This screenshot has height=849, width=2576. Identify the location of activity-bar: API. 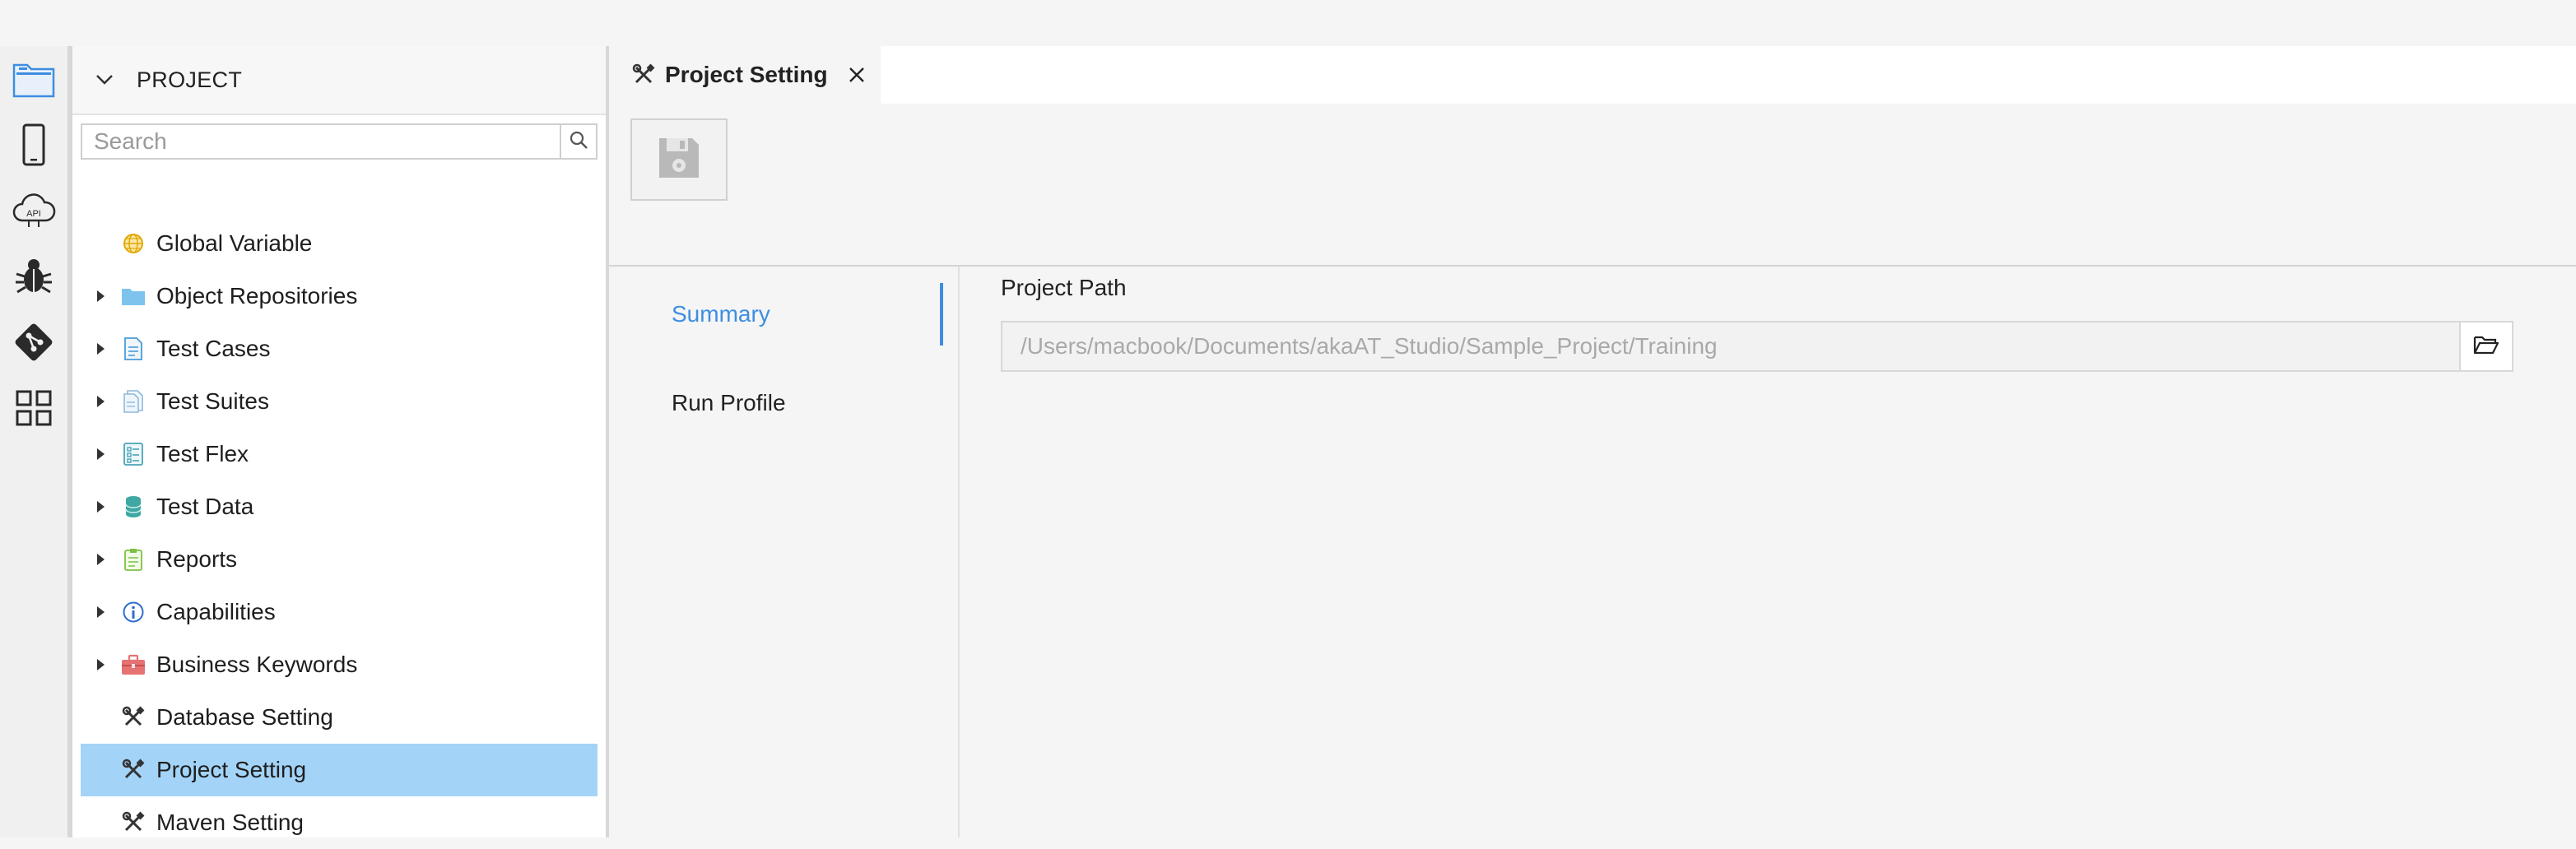
(33, 441).